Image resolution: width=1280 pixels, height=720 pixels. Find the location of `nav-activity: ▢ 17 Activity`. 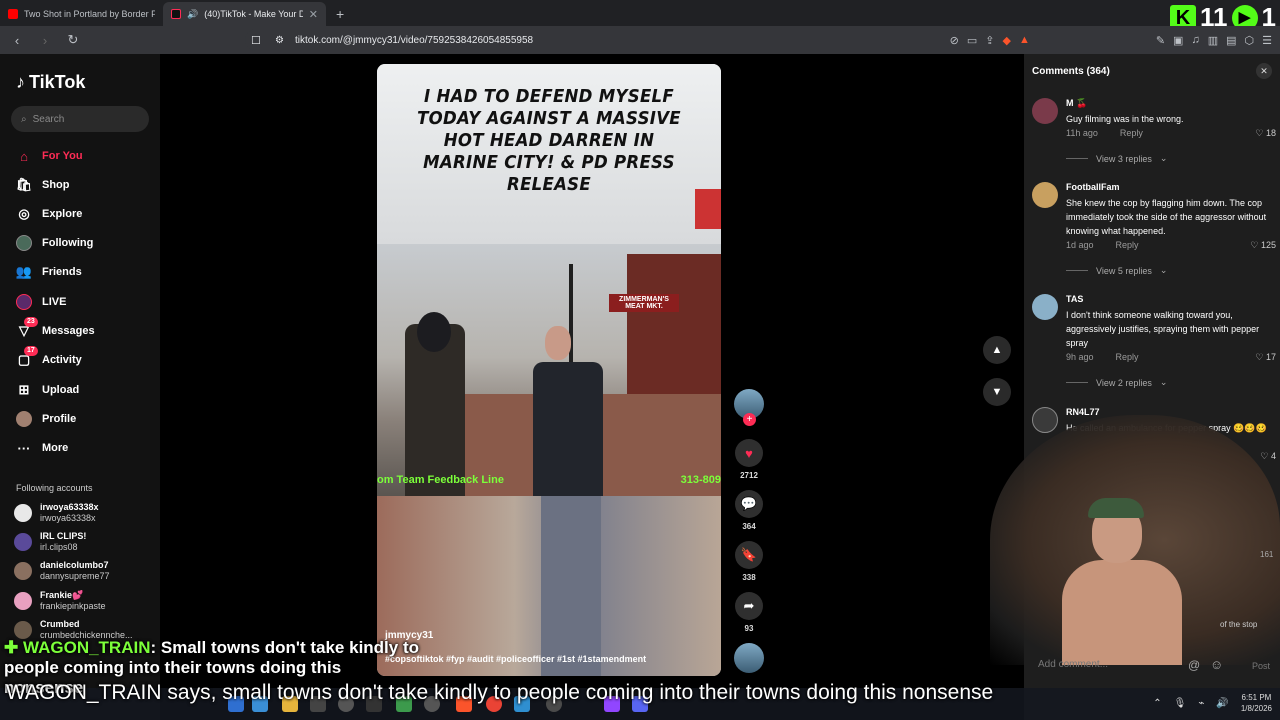

nav-activity: ▢ 17 Activity is located at coordinates (49, 358).